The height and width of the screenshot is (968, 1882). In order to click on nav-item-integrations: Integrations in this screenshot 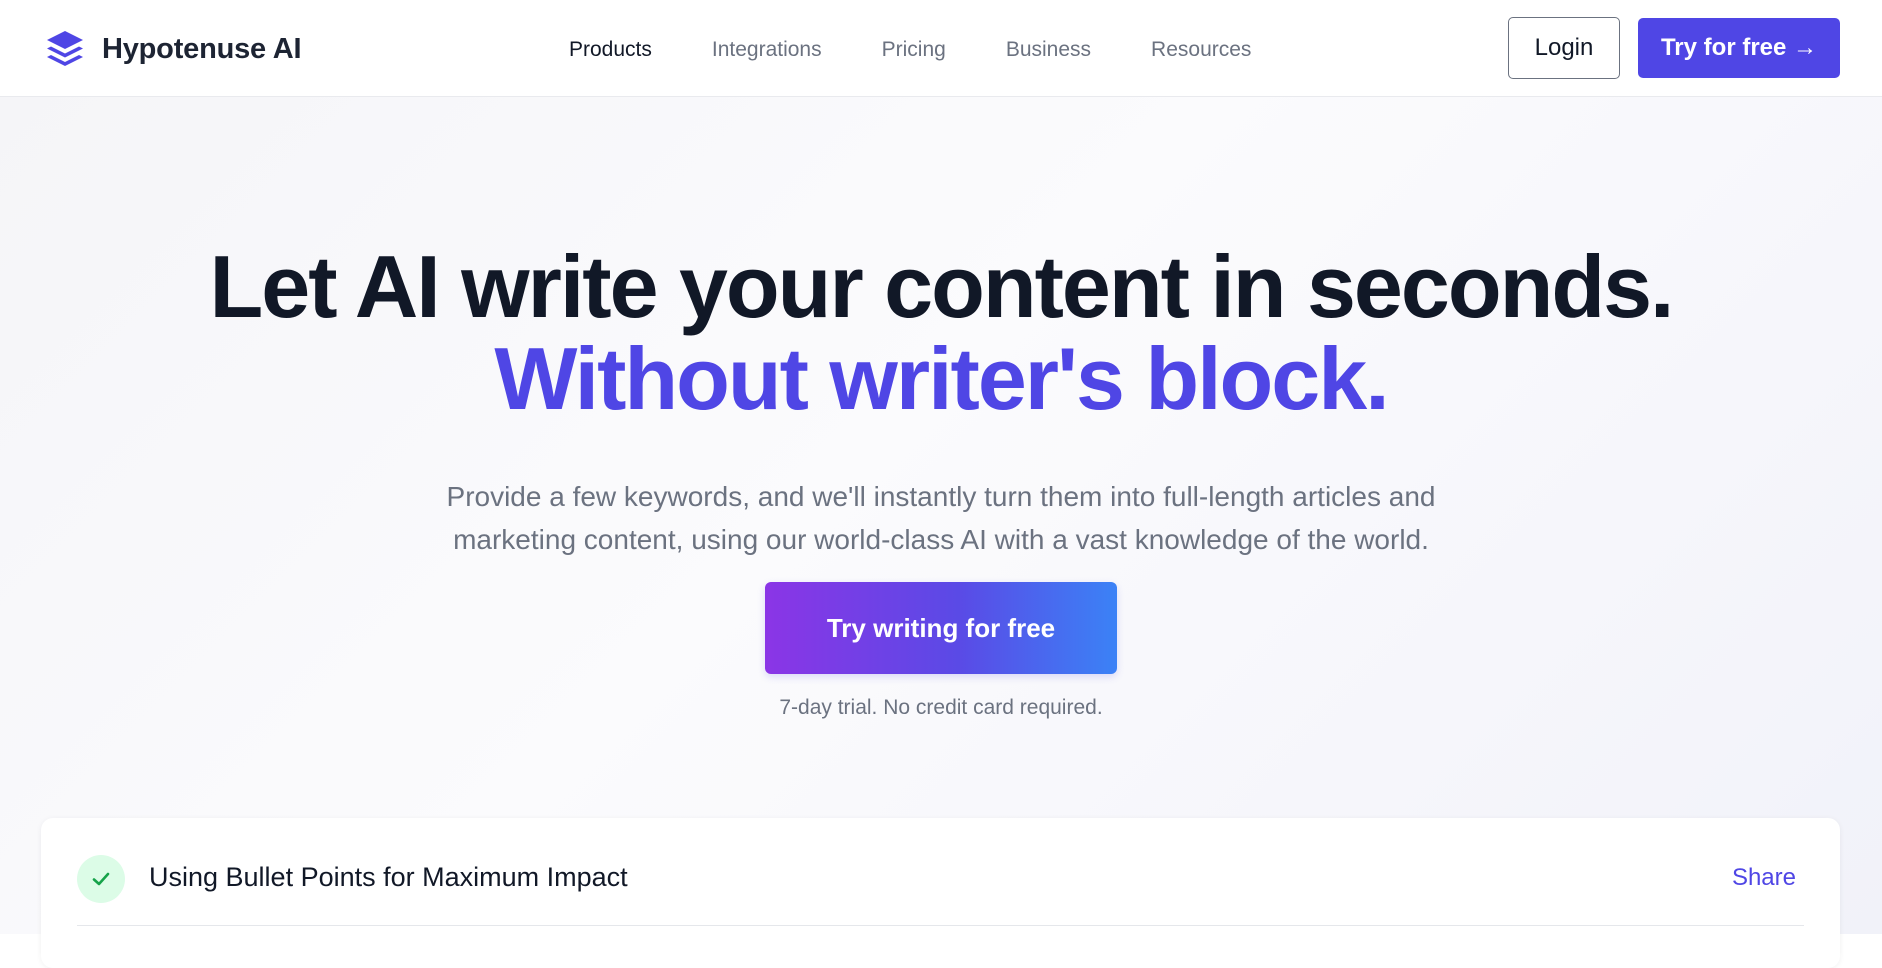, I will do `click(767, 50)`.